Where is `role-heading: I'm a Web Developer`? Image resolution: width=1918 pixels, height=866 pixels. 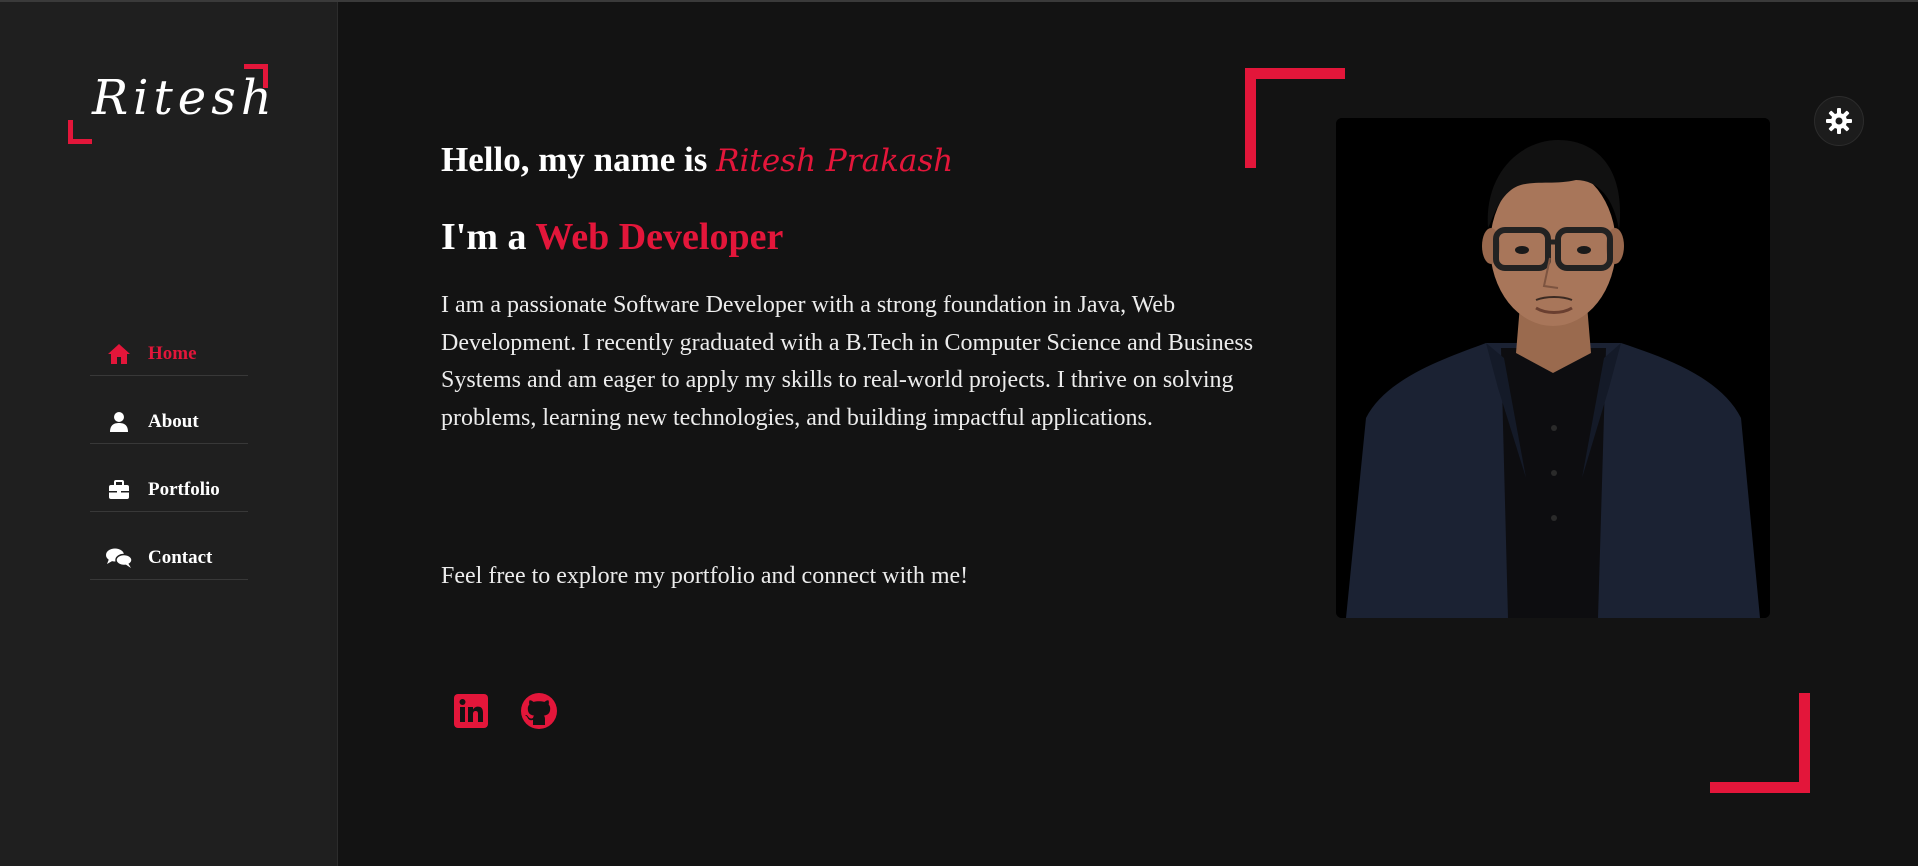 role-heading: I'm a Web Developer is located at coordinates (612, 237).